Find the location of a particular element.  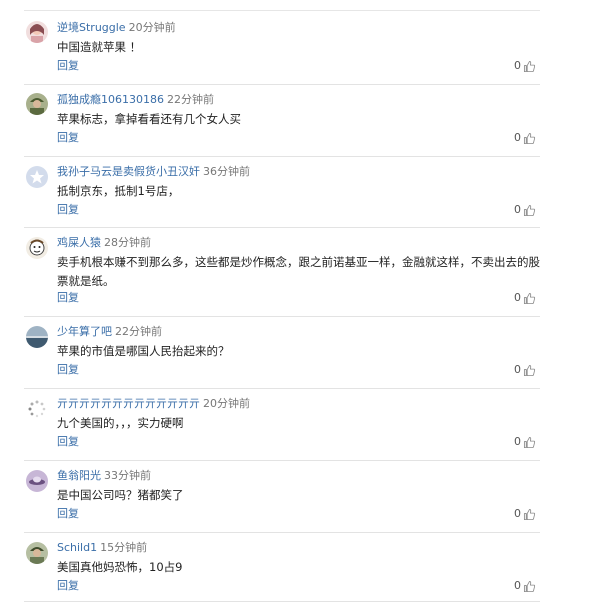

comment-text: 美国真他妈恐怖，10占9 is located at coordinates (120, 567).